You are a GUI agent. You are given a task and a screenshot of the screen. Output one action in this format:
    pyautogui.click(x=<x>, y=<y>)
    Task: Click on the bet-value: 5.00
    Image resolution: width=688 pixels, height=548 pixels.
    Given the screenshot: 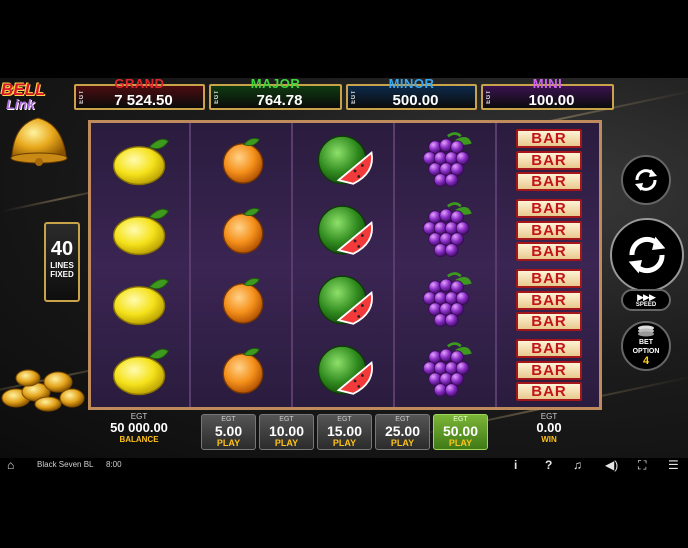 What is the action you would take?
    pyautogui.click(x=228, y=431)
    